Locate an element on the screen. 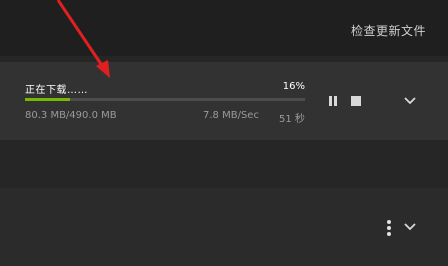 The width and height of the screenshot is (448, 266). download-progress-bar is located at coordinates (165, 99).